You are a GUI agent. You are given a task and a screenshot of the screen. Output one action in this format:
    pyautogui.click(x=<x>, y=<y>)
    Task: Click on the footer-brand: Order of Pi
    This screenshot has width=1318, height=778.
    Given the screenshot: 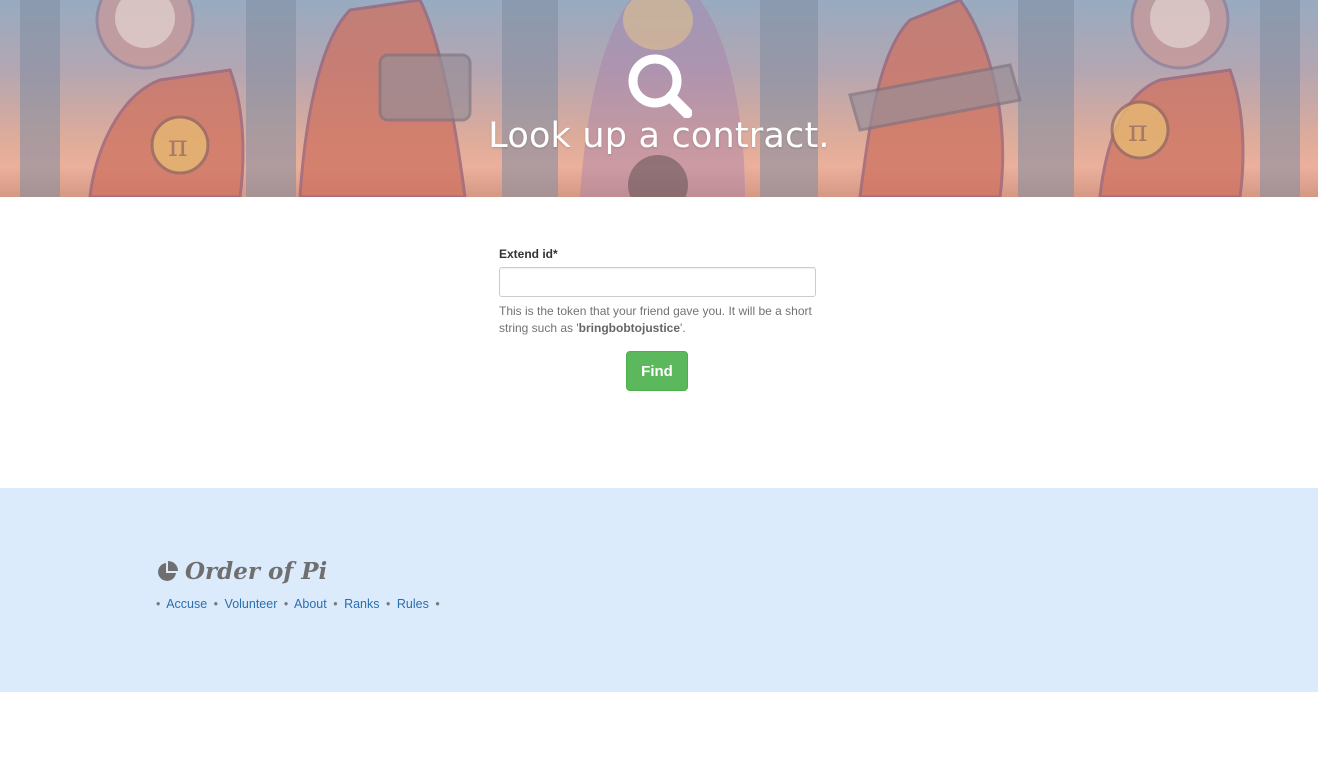 What is the action you would take?
    pyautogui.click(x=241, y=571)
    